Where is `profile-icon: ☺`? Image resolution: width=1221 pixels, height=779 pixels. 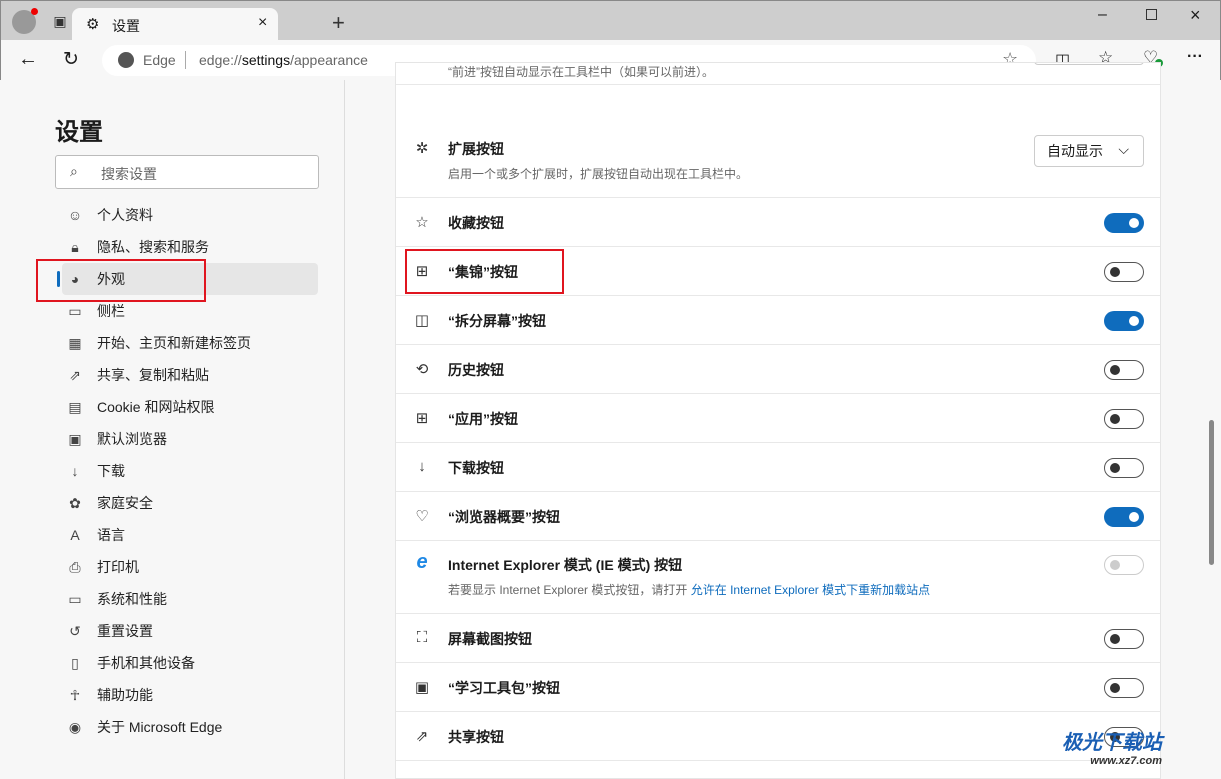 profile-icon: ☺ is located at coordinates (75, 215).